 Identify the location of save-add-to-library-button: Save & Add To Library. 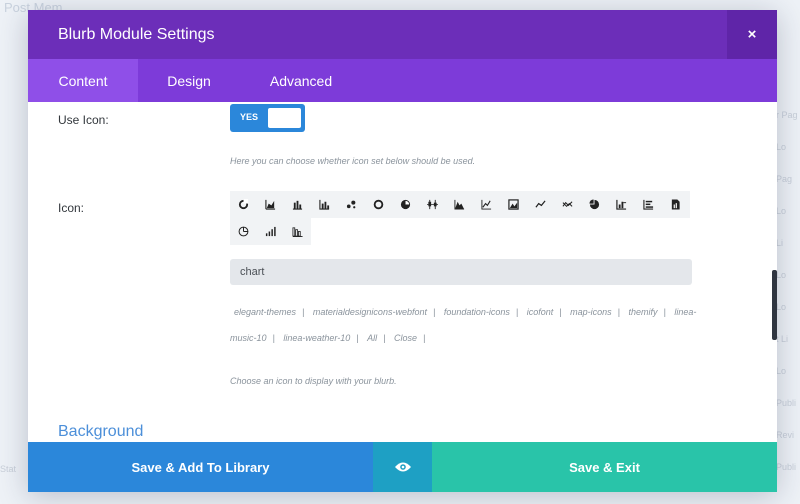
(200, 467).